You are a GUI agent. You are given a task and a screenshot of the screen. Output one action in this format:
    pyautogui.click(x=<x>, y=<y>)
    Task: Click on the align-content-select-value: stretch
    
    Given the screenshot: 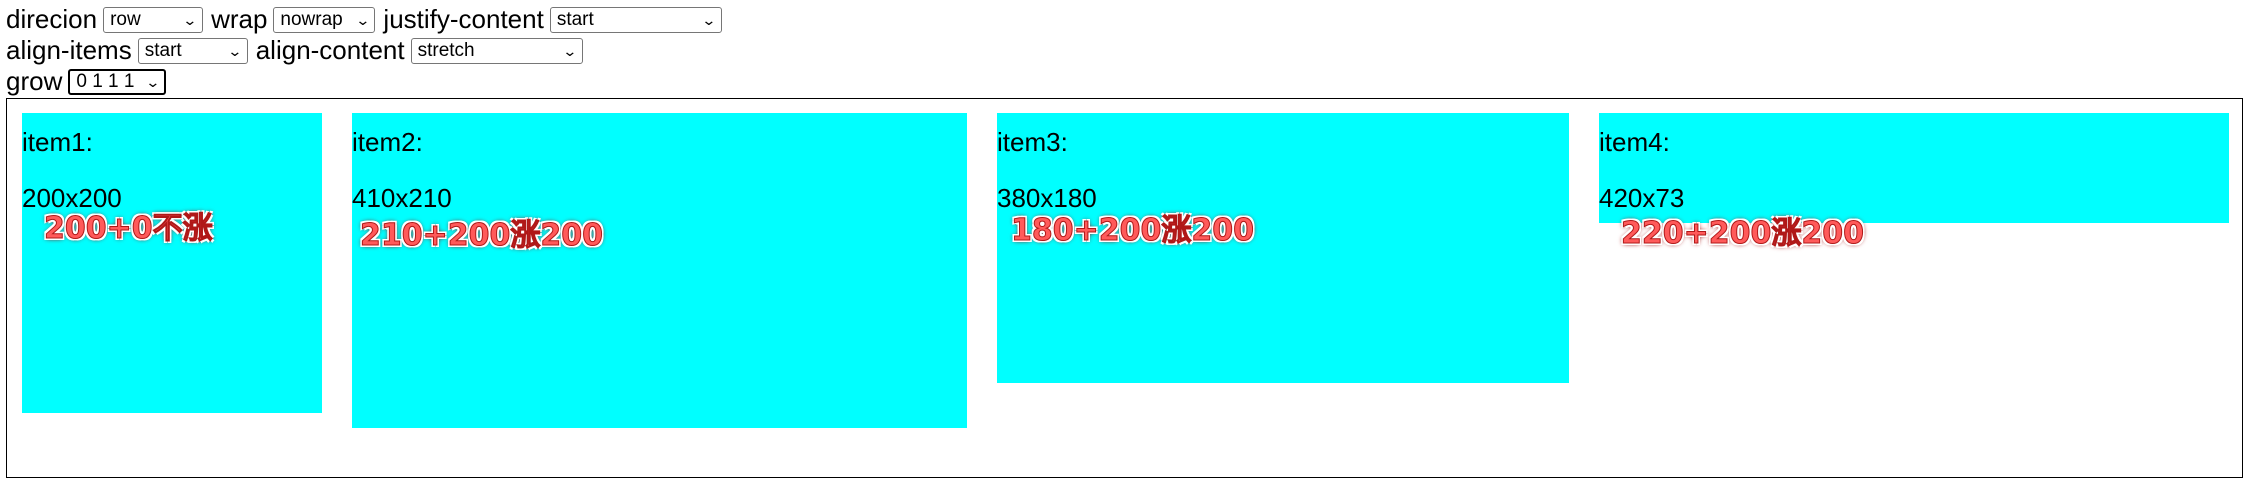 What is the action you would take?
    pyautogui.click(x=446, y=50)
    